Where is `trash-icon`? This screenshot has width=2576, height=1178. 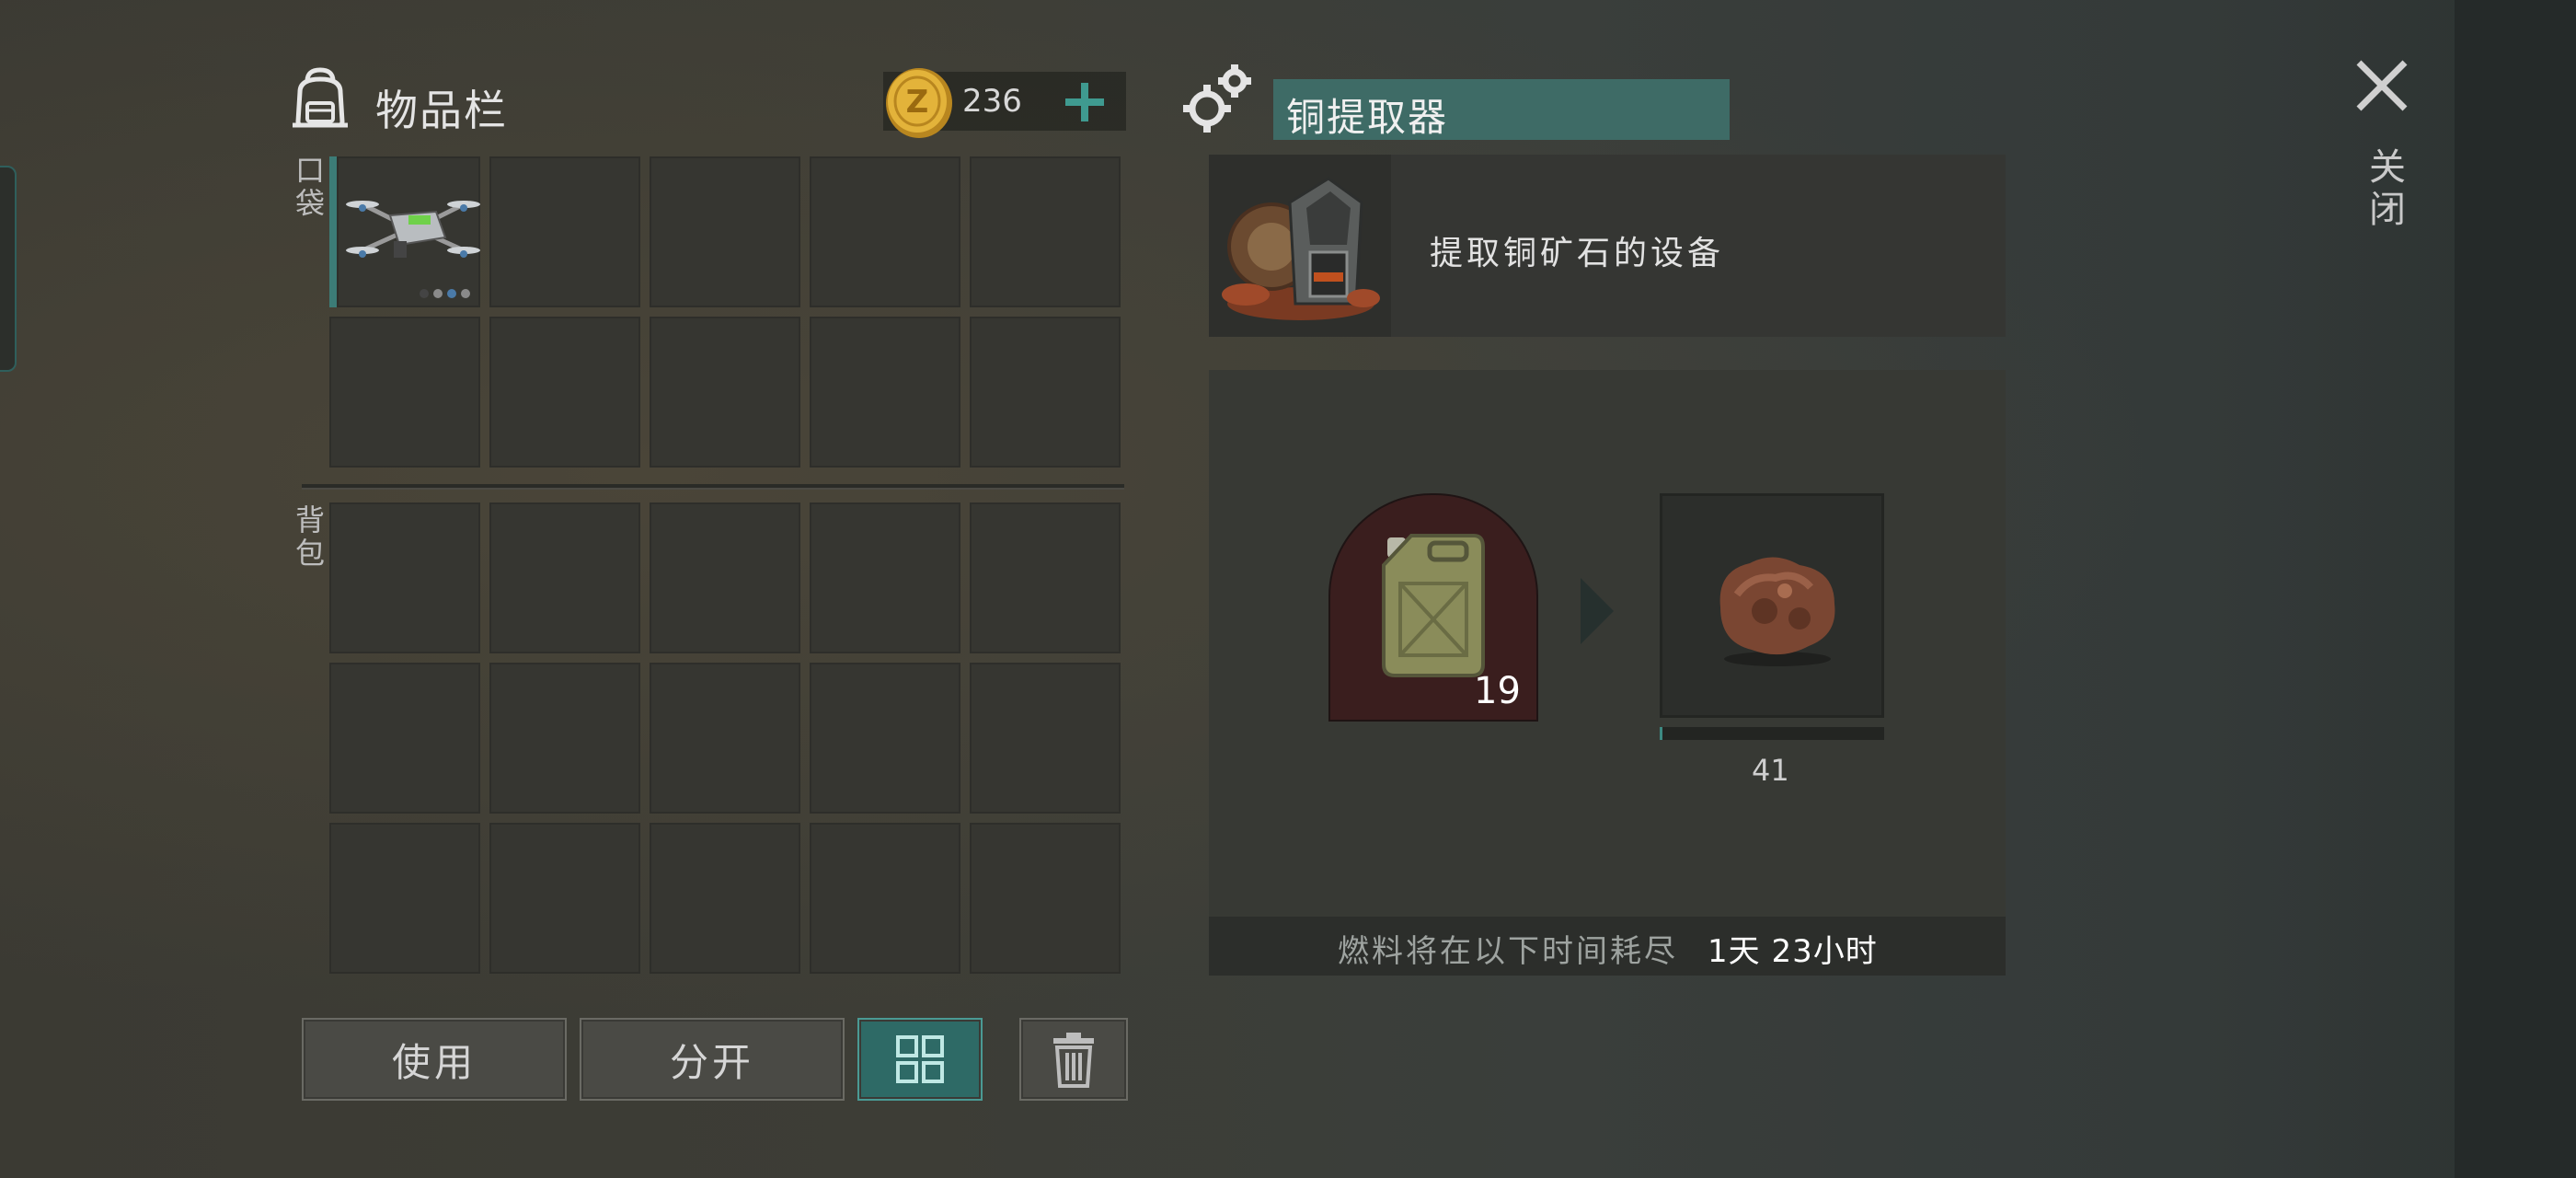
trash-icon is located at coordinates (1073, 1060).